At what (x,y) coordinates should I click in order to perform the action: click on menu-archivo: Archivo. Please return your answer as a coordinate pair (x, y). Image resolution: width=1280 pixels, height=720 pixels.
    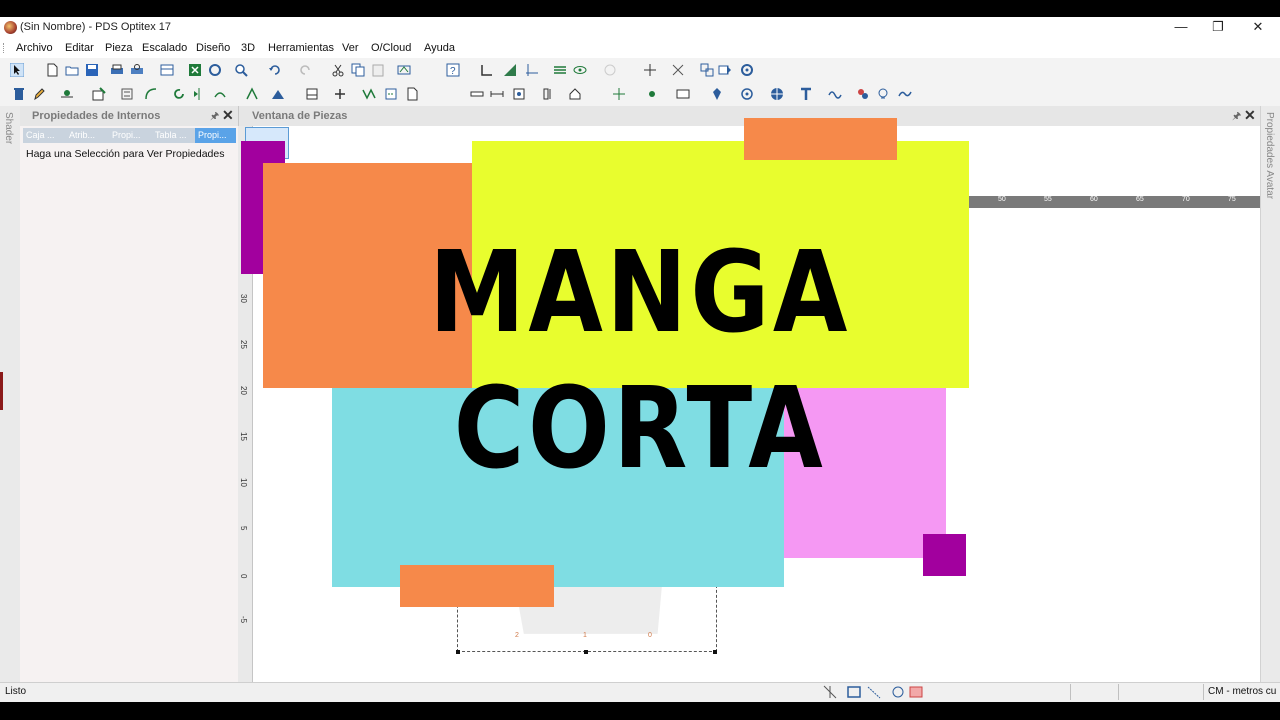
    Looking at the image, I should click on (34, 48).